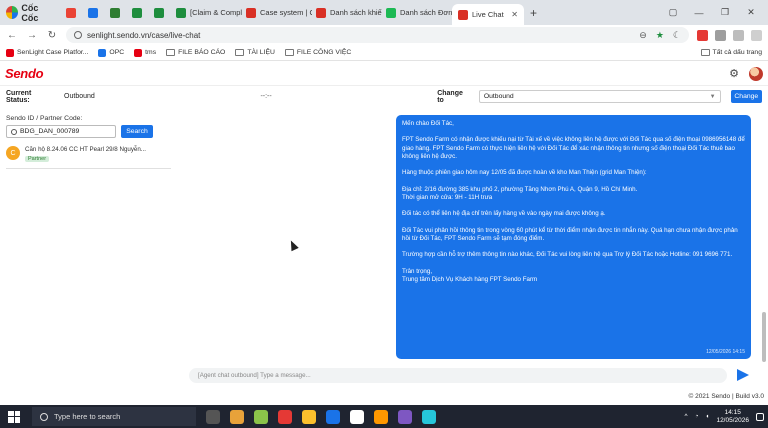 This screenshot has width=768, height=428. What do you see at coordinates (356, 12) in the screenshot?
I see `tab-label: Danh sách khiếu` at bounding box center [356, 12].